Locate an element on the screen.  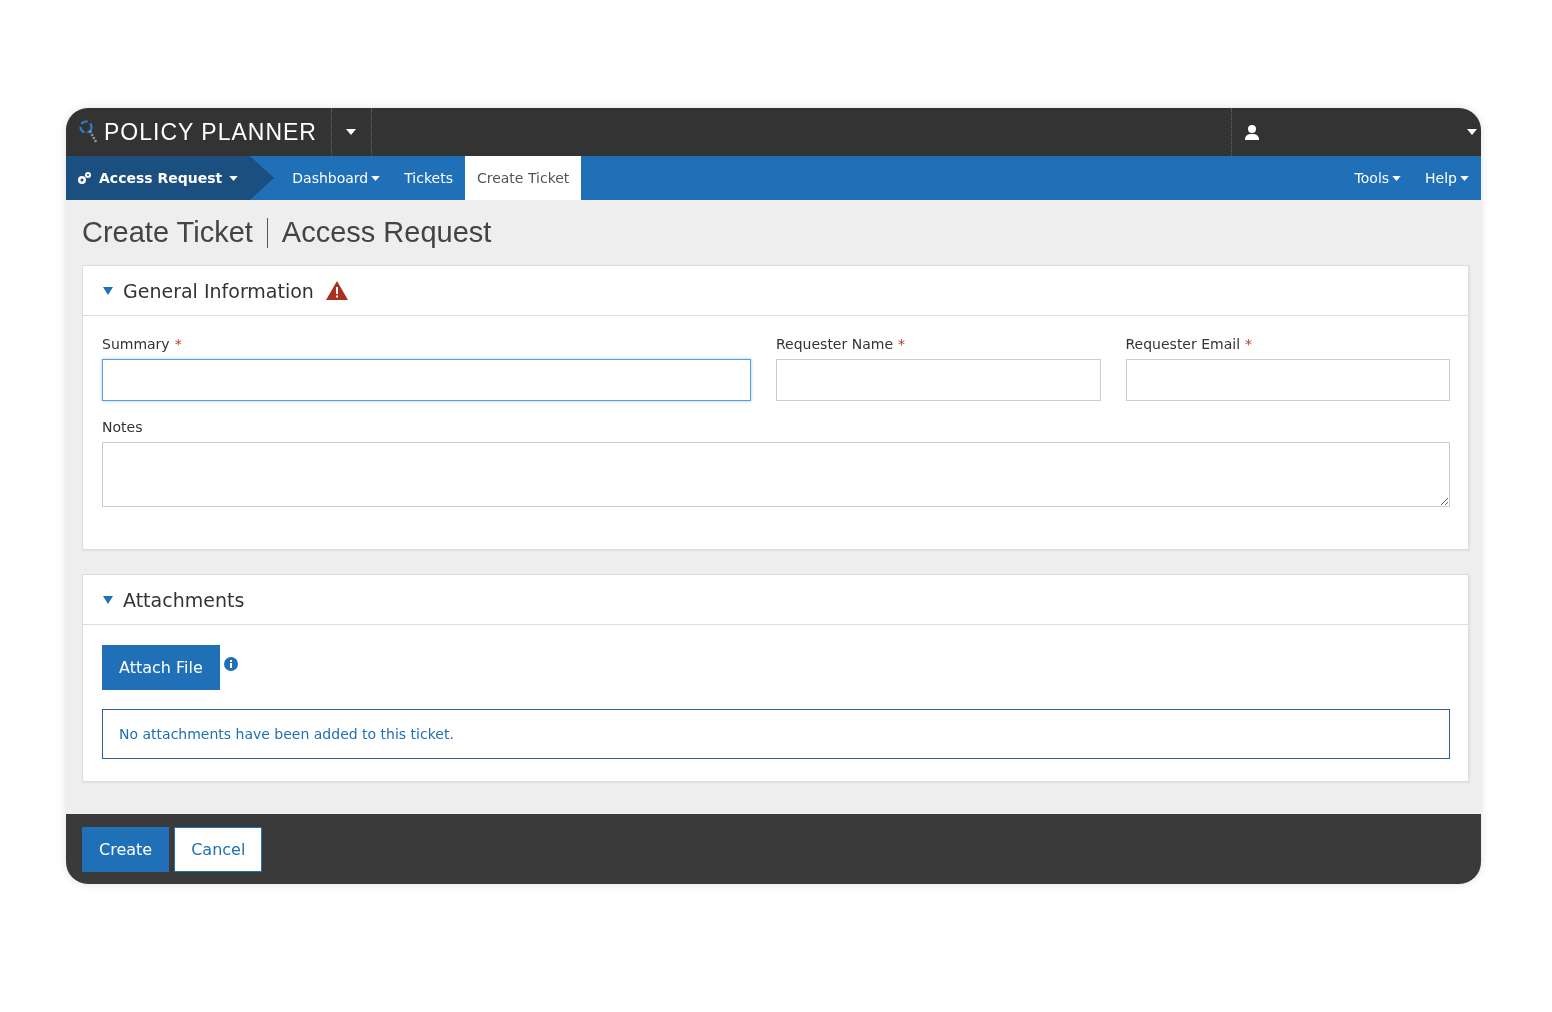
page-title: Create Ticket is located at coordinates (167, 232).